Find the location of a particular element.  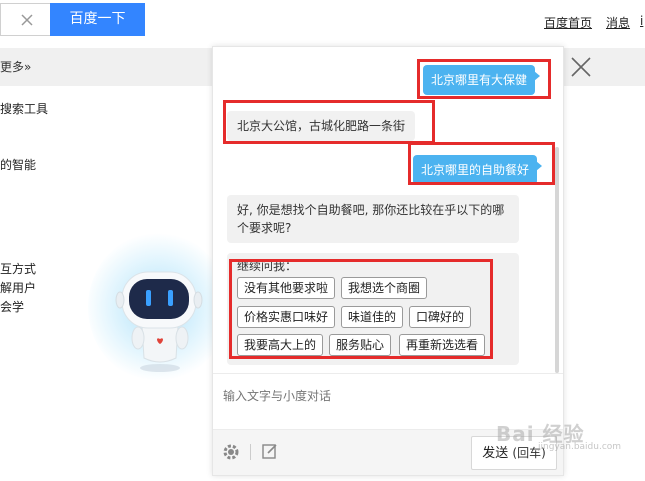

close-icon is located at coordinates (581, 67).